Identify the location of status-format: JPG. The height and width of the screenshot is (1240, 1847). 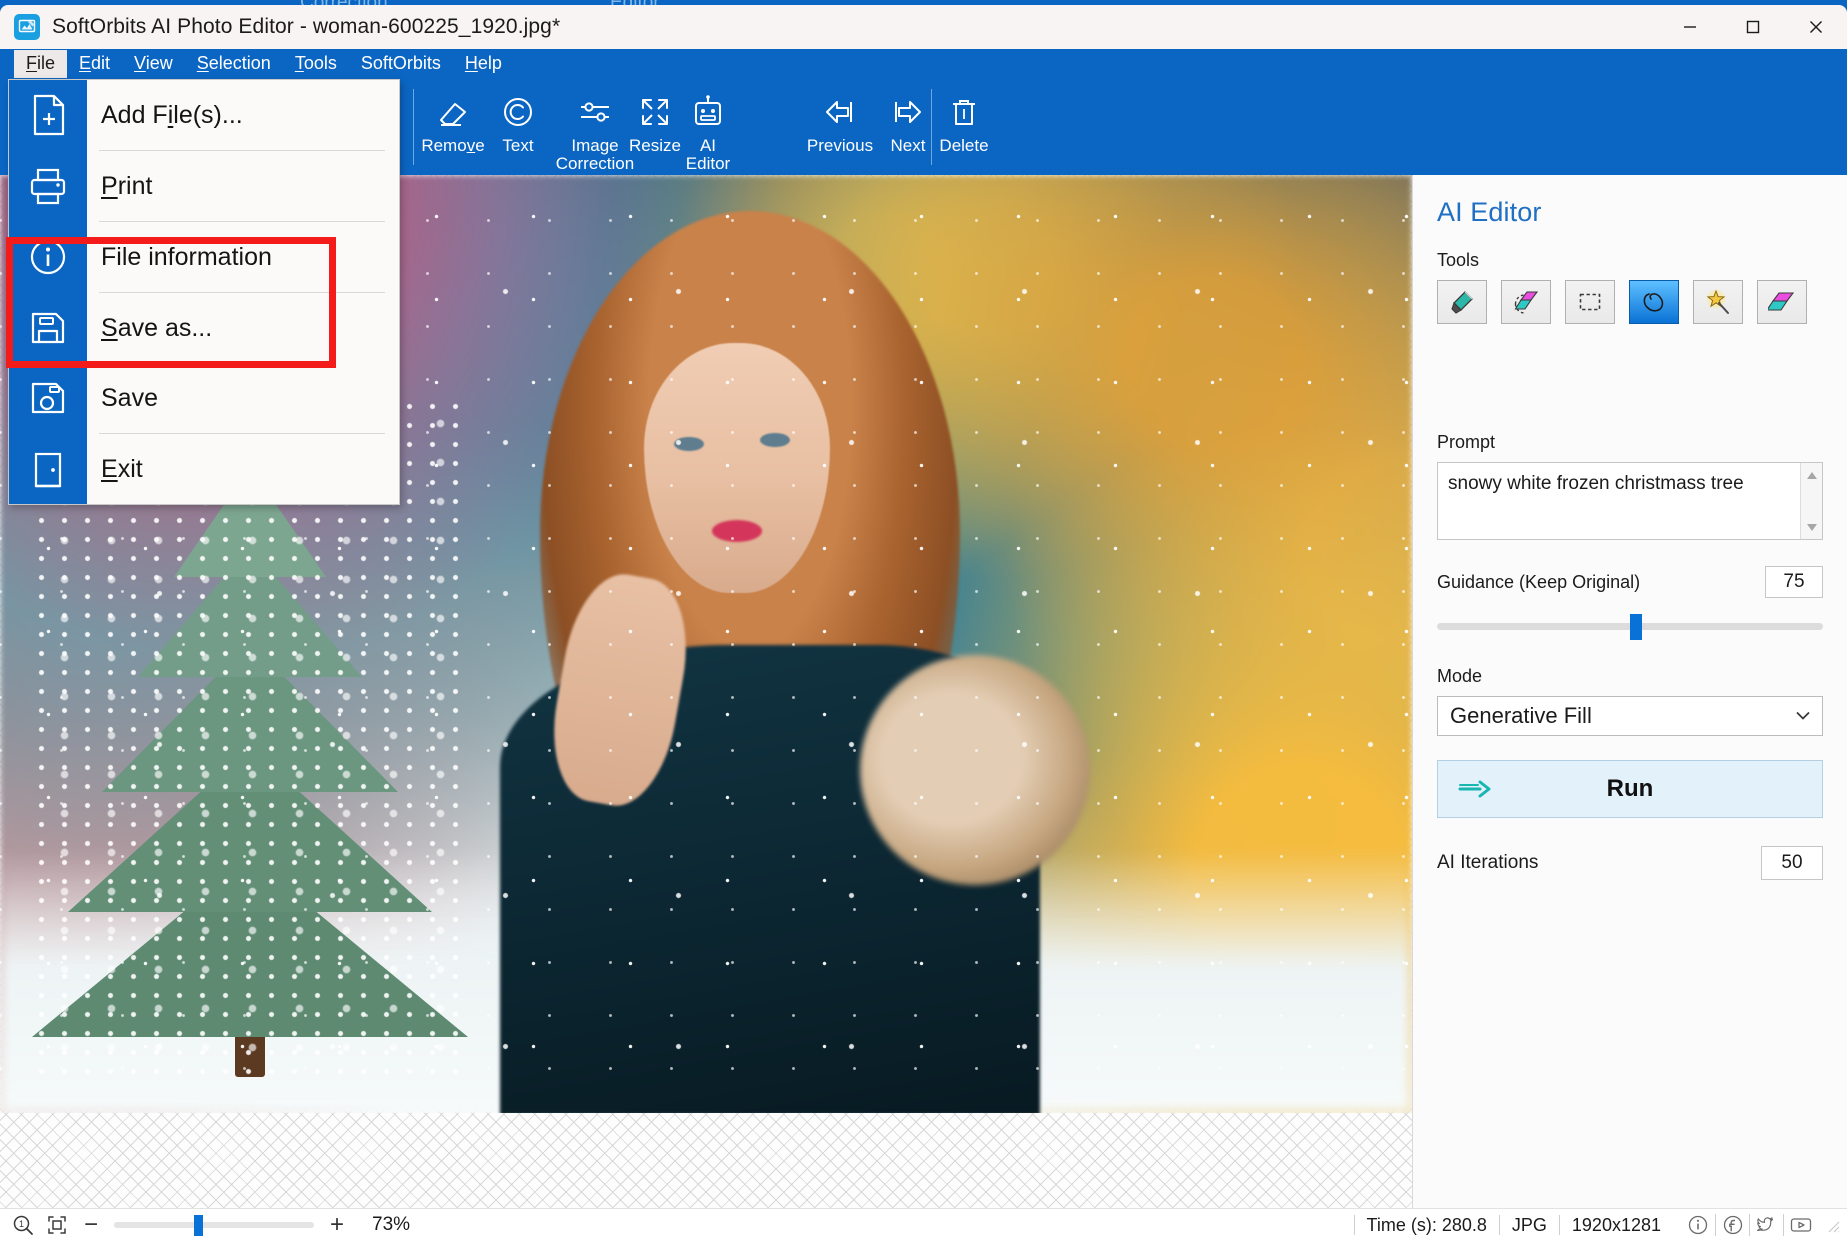
(1528, 1224).